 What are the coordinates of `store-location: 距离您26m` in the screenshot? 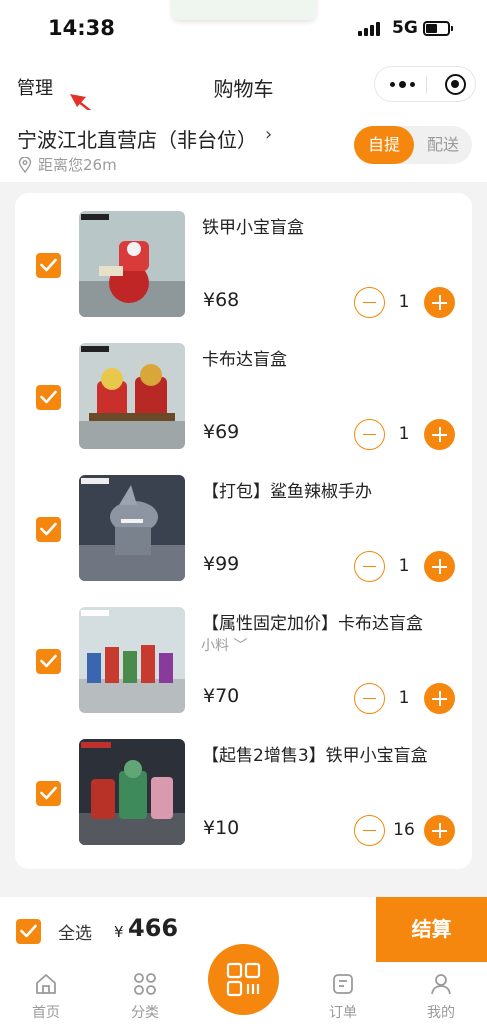 It's located at (67, 164).